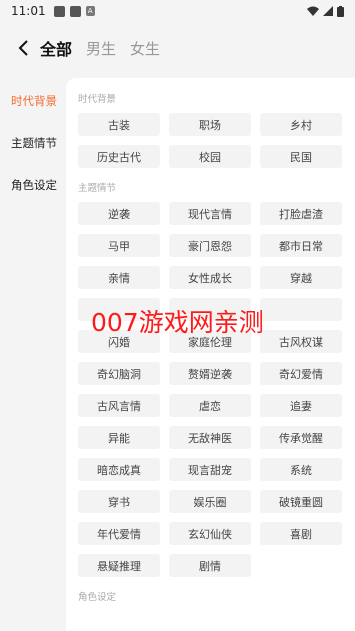  What do you see at coordinates (119, 156) in the screenshot?
I see `tag-chip: 历史古代` at bounding box center [119, 156].